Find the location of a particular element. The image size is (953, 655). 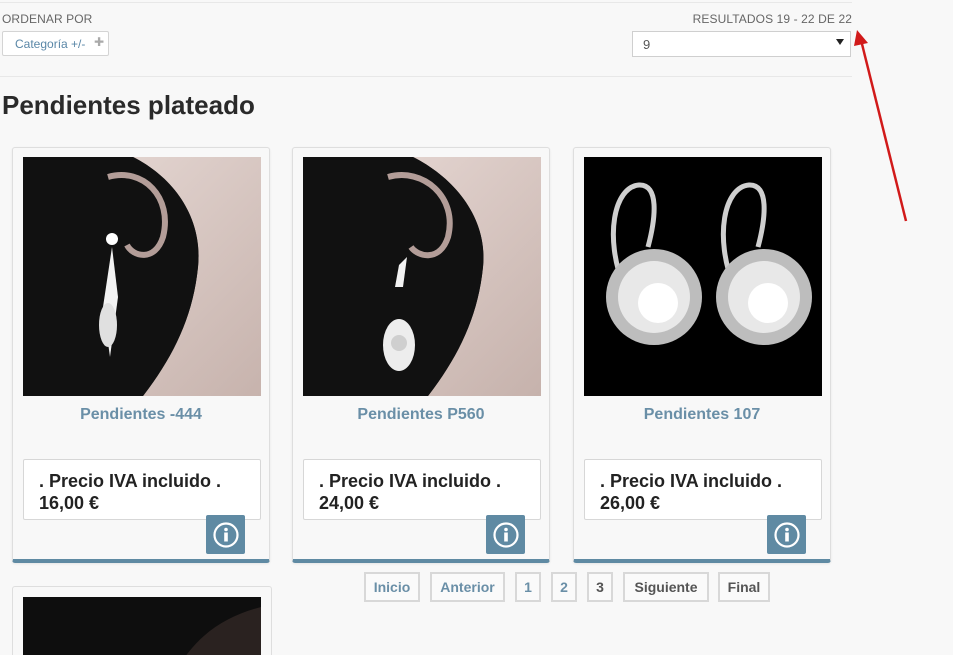

pagination-last: Final is located at coordinates (744, 587).